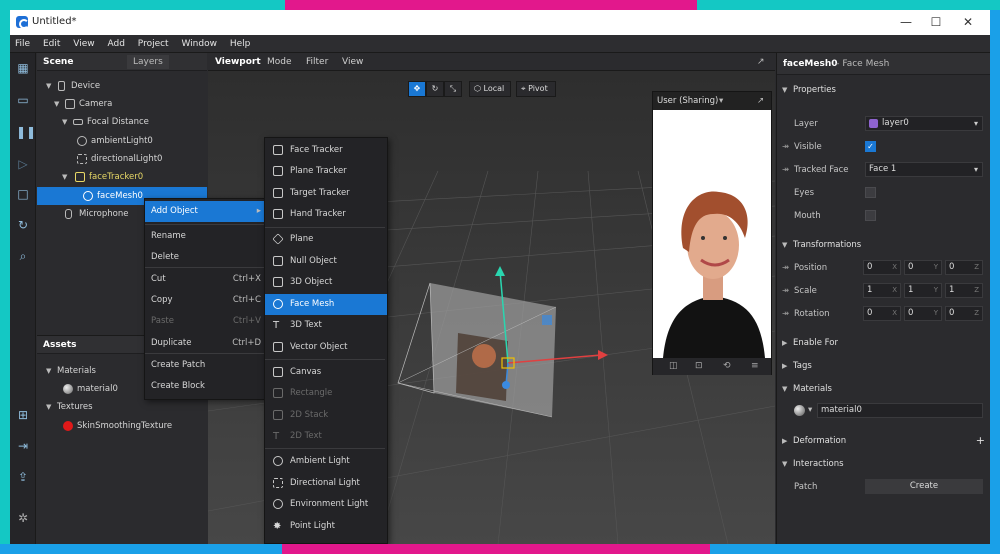 The width and height of the screenshot is (1000, 554). I want to click on rotation-y-field: 0Y, so click(923, 313).